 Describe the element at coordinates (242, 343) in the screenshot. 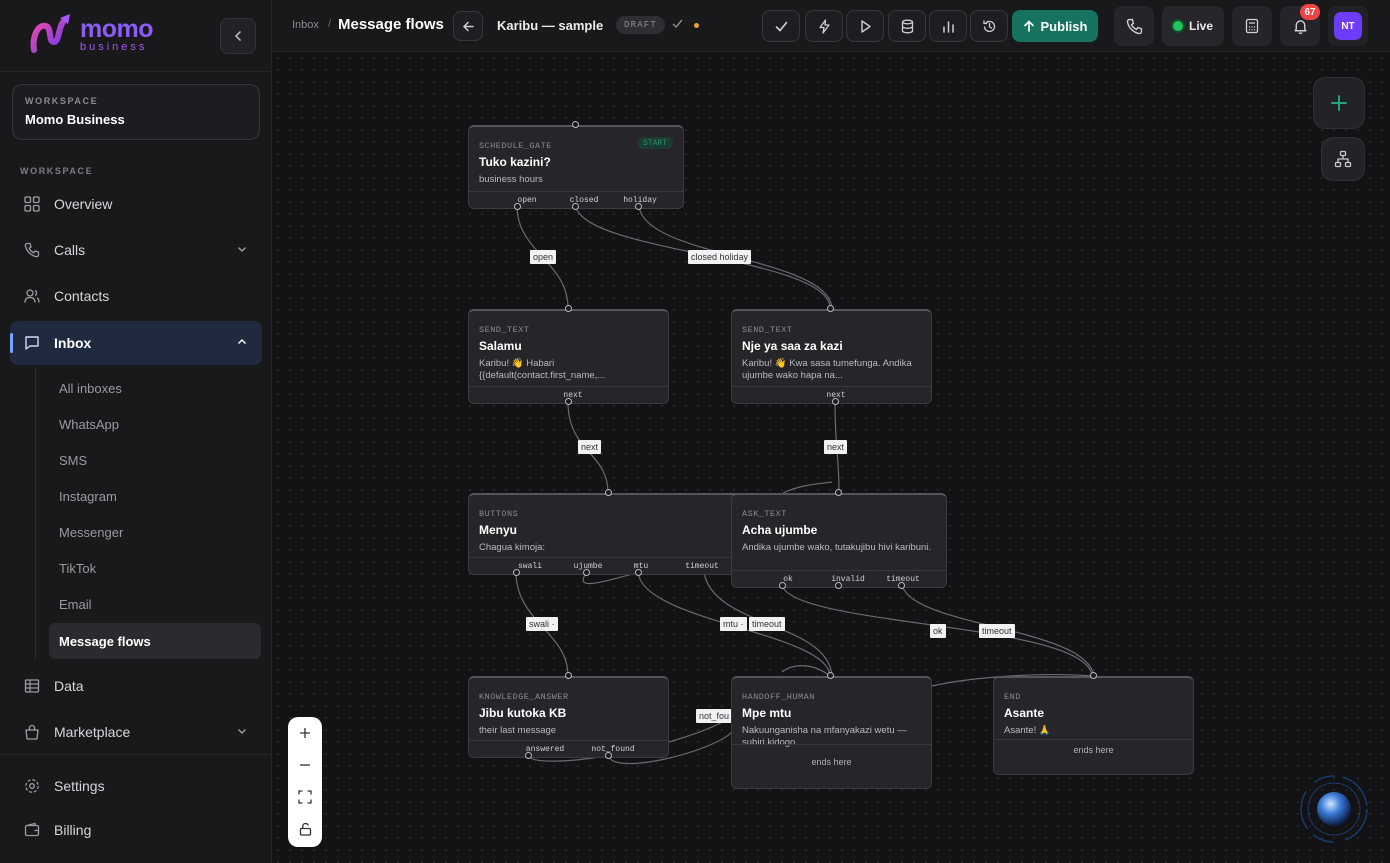

I see `chevron-up-icon` at that location.